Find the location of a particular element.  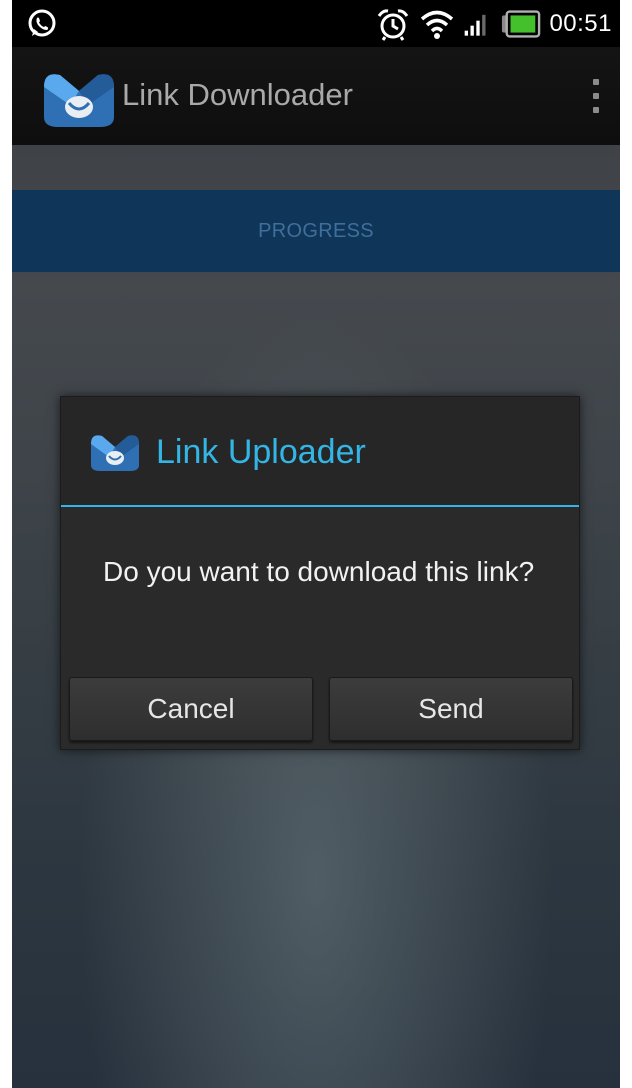

overflow-menu-icon is located at coordinates (596, 96).